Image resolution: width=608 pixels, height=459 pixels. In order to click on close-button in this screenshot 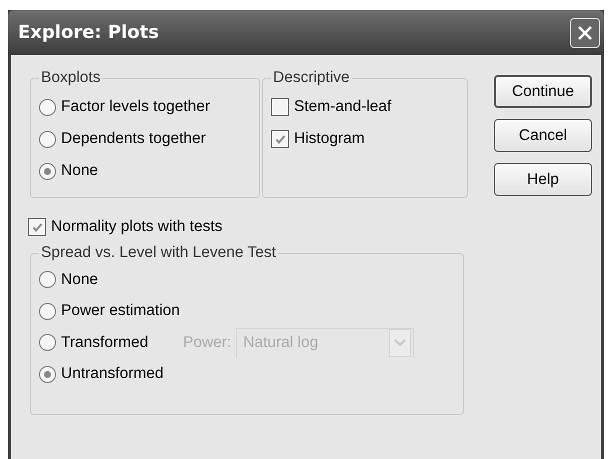, I will do `click(585, 33)`.